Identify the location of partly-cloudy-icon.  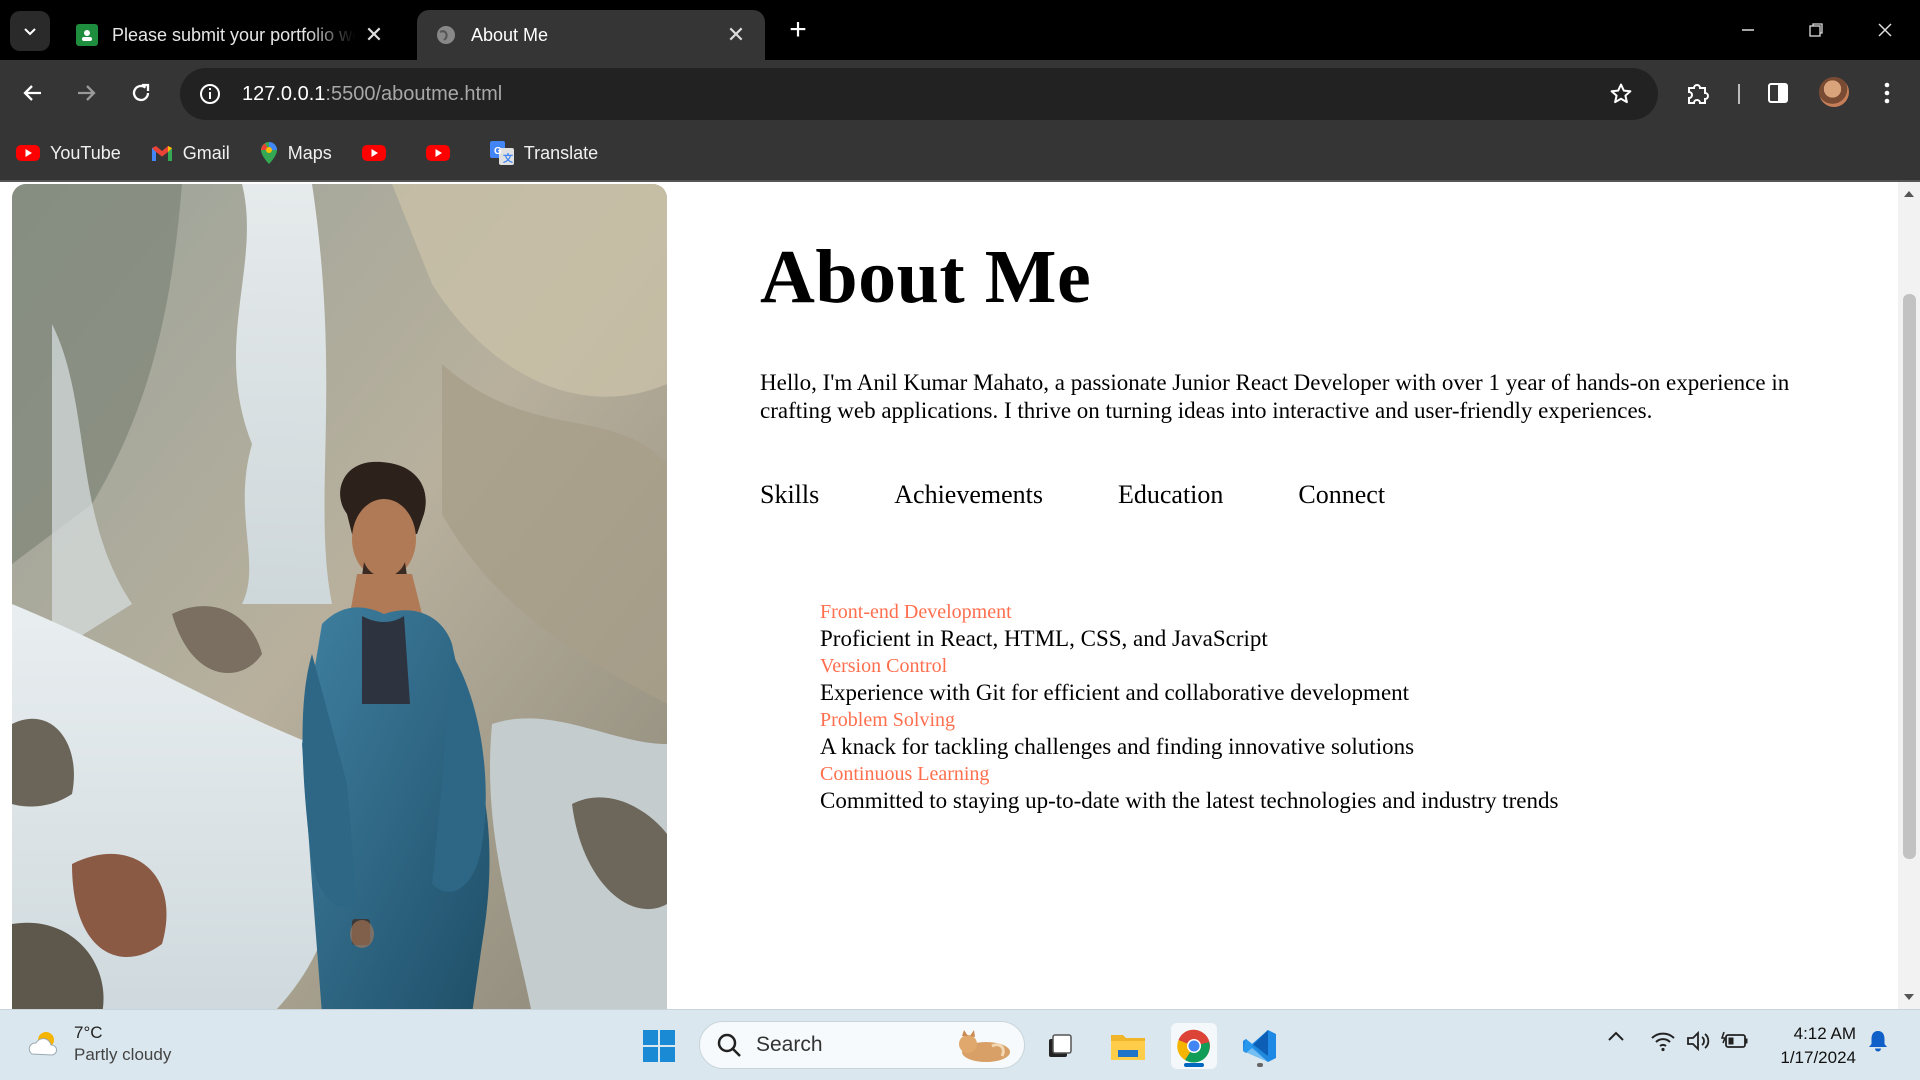
(43, 1044).